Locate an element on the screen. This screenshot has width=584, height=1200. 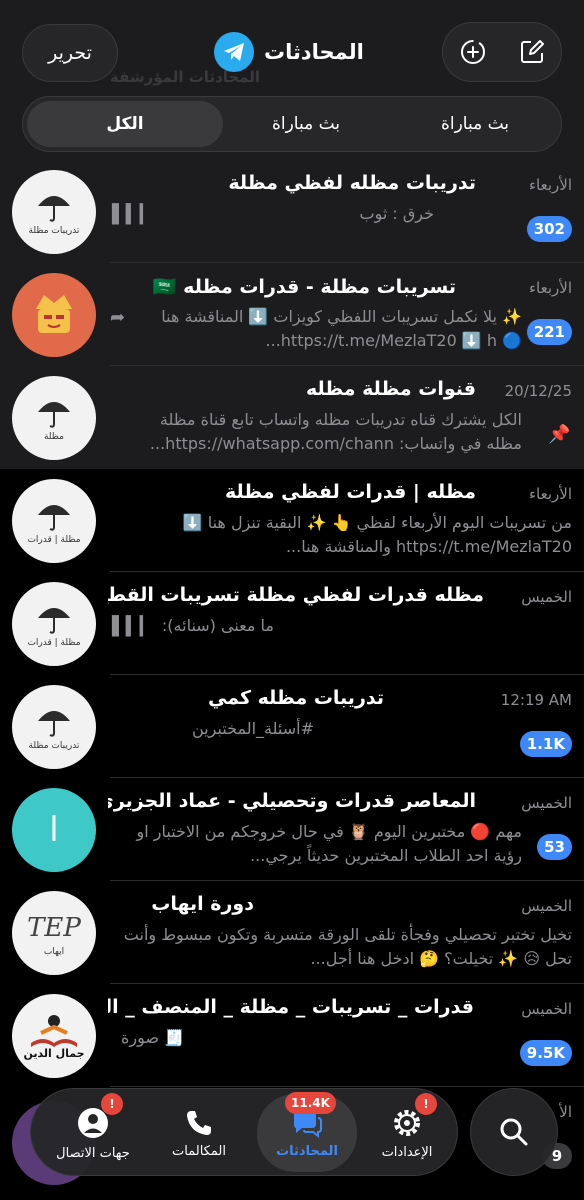
chat-title: تدريبات مظله كمي is located at coordinates (296, 698).